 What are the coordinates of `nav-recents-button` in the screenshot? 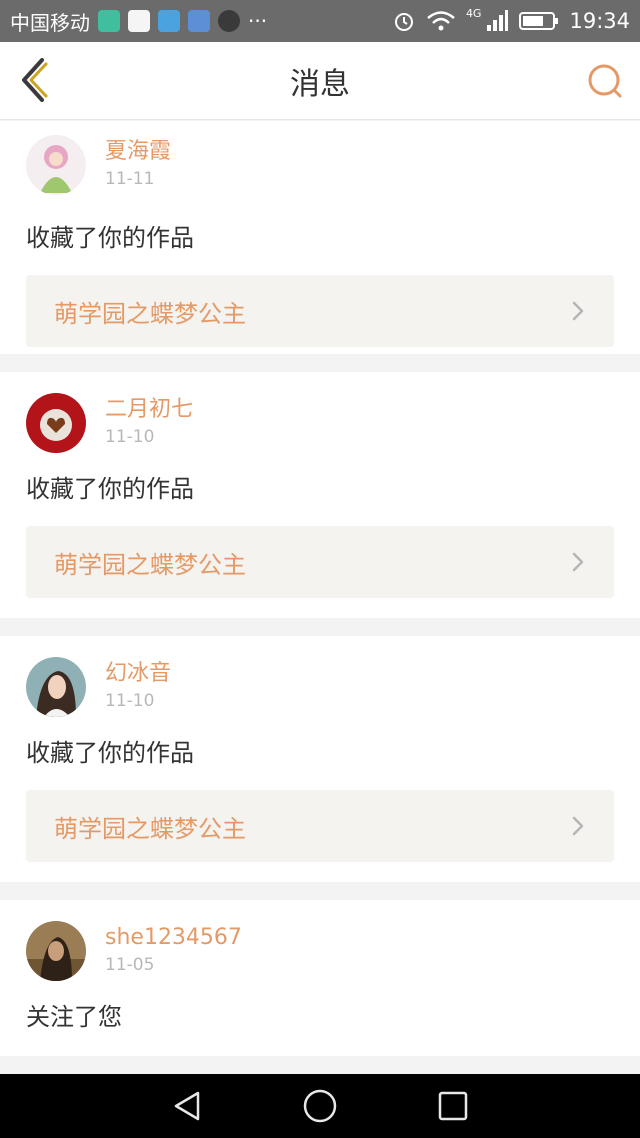 It's located at (453, 1106).